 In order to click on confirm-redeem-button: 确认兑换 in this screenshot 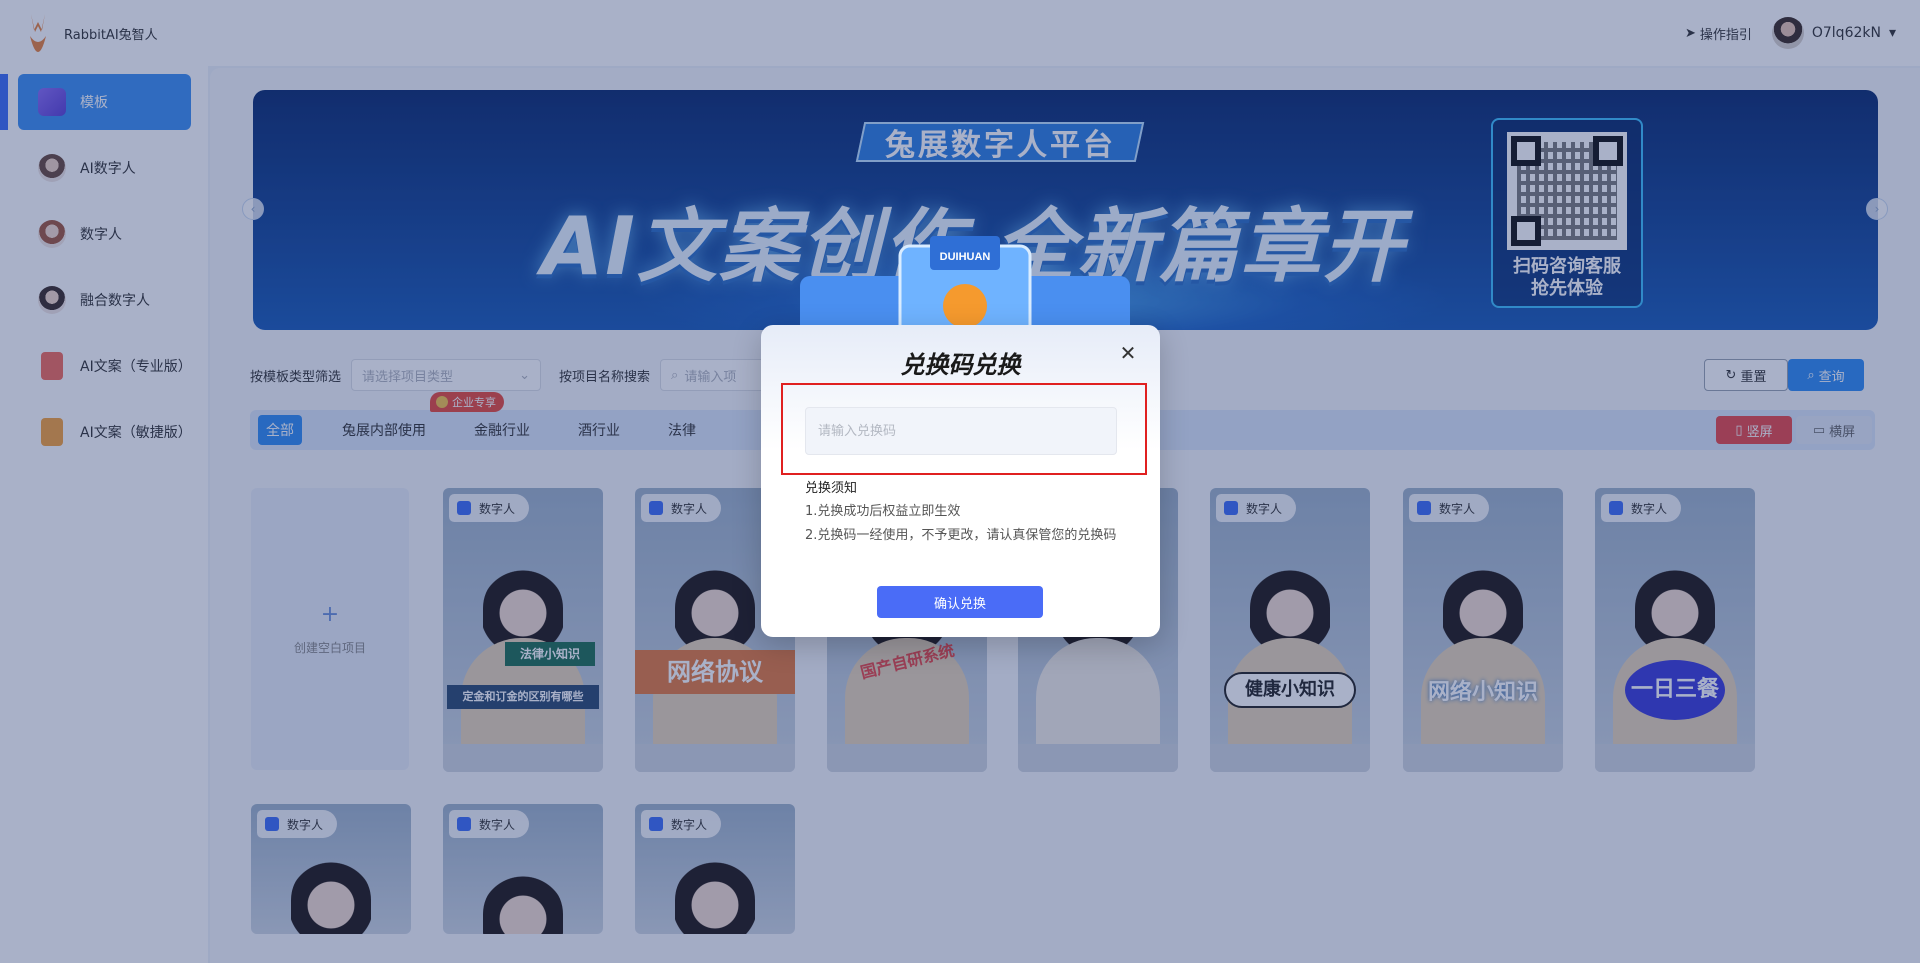, I will do `click(960, 602)`.